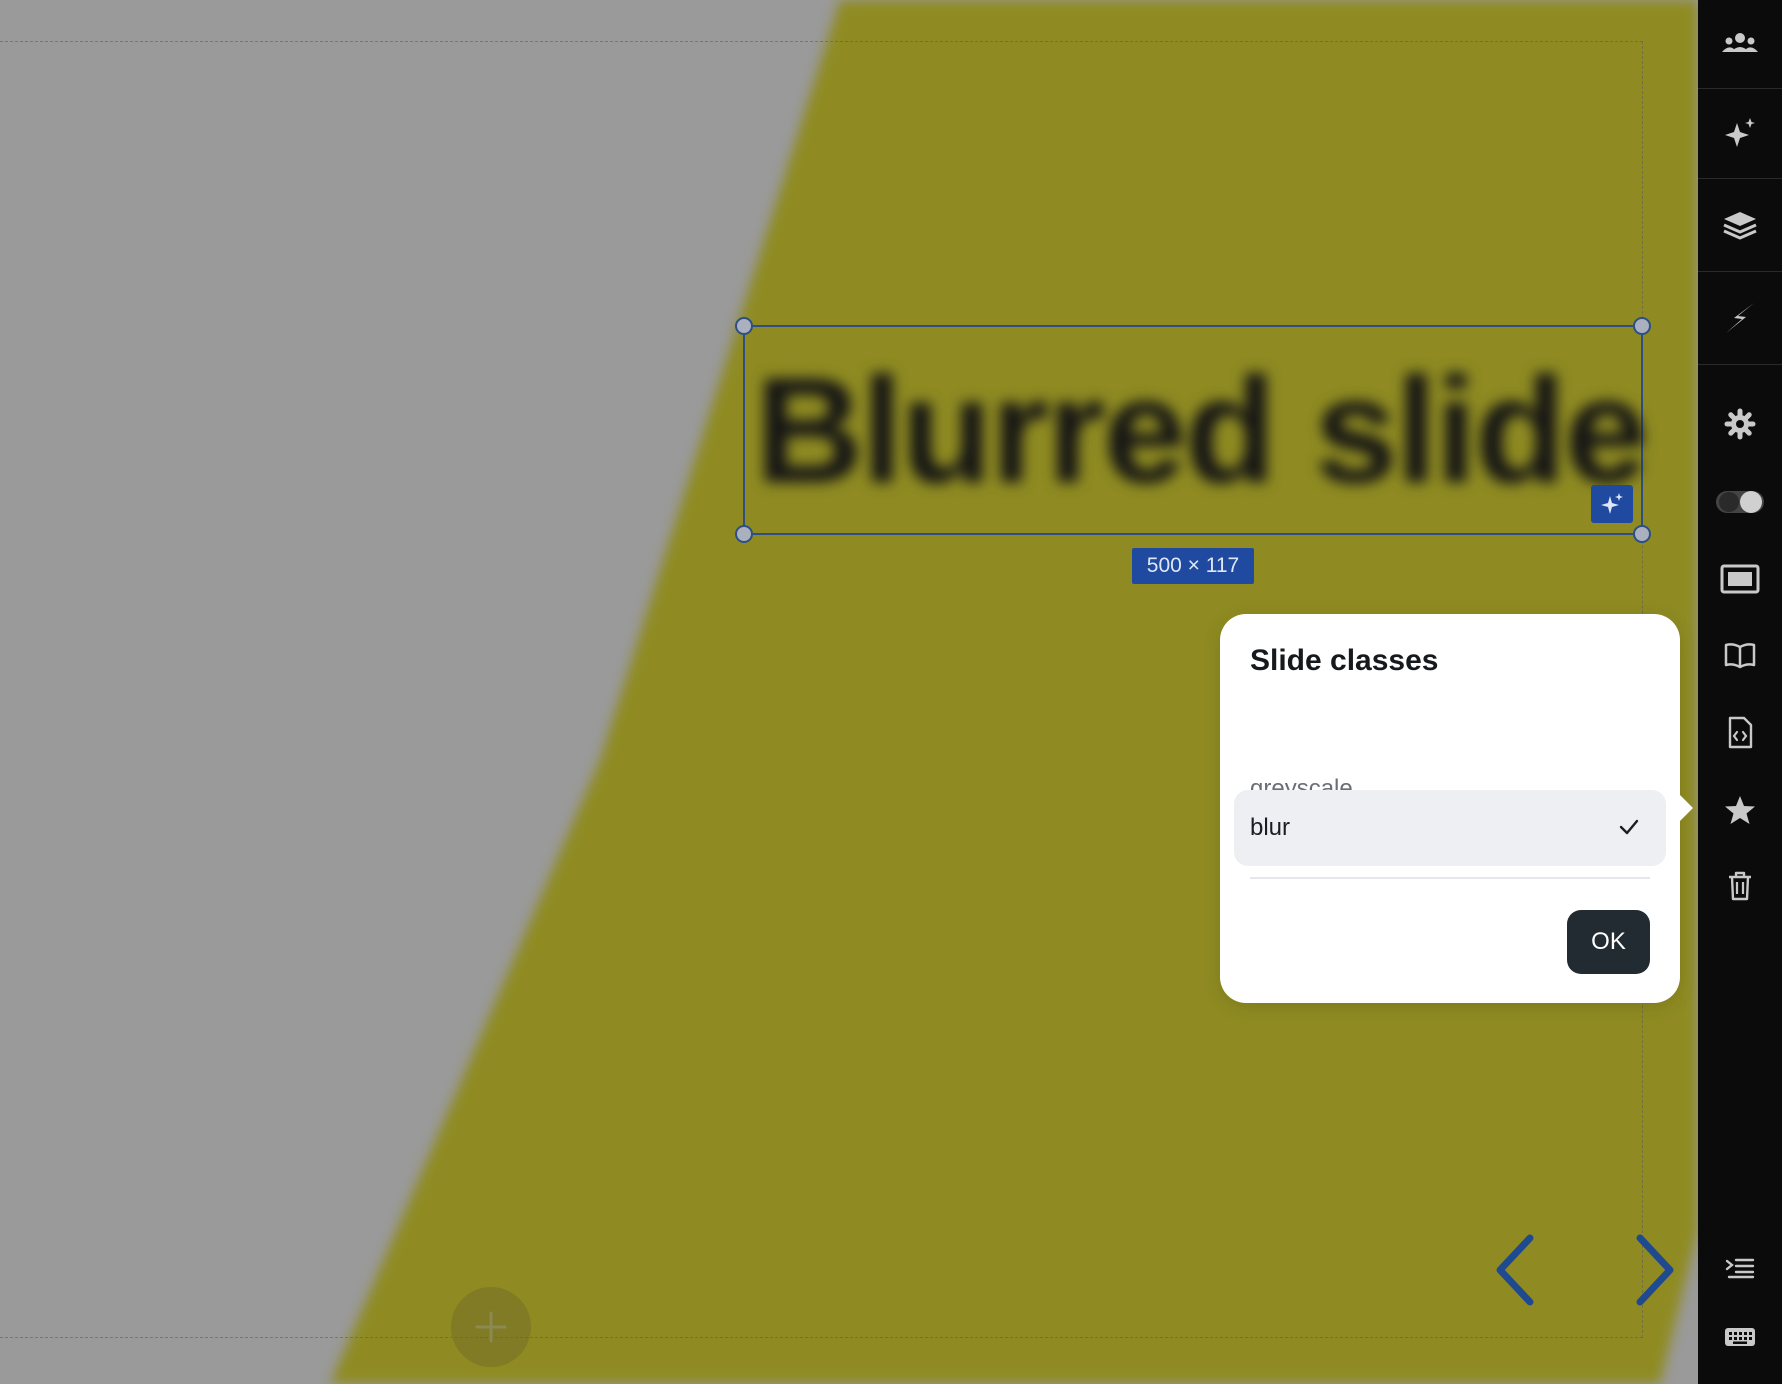  I want to click on collaborators-button, so click(1740, 44).